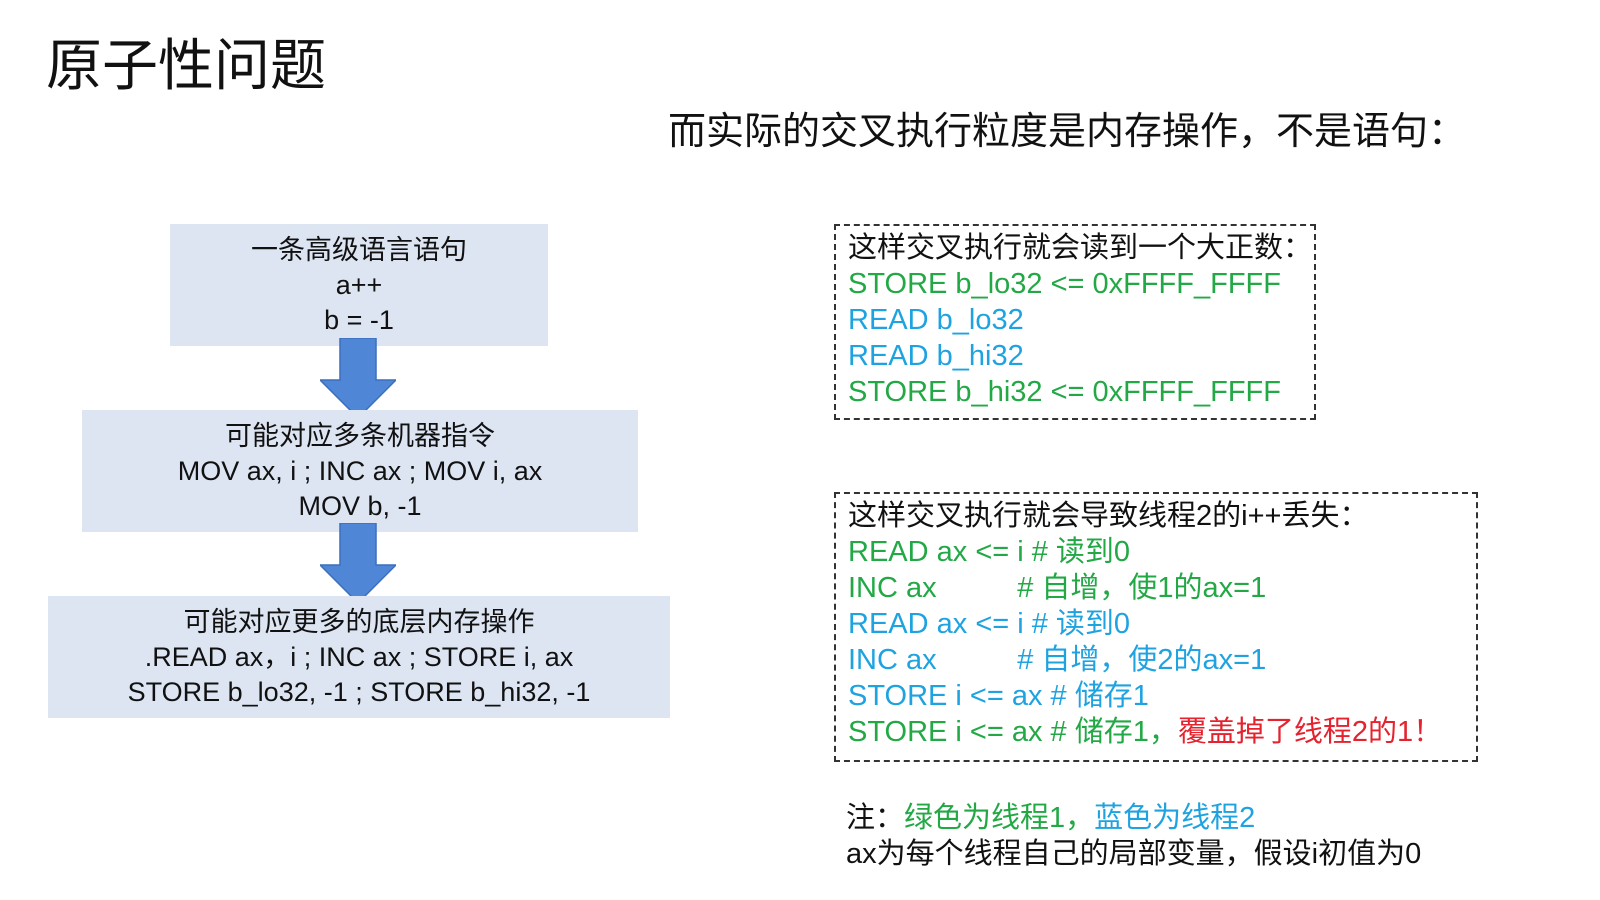 This screenshot has height=900, width=1600. I want to click on code-line-thread2: STORE i <= ax # 储存1, so click(998, 696).